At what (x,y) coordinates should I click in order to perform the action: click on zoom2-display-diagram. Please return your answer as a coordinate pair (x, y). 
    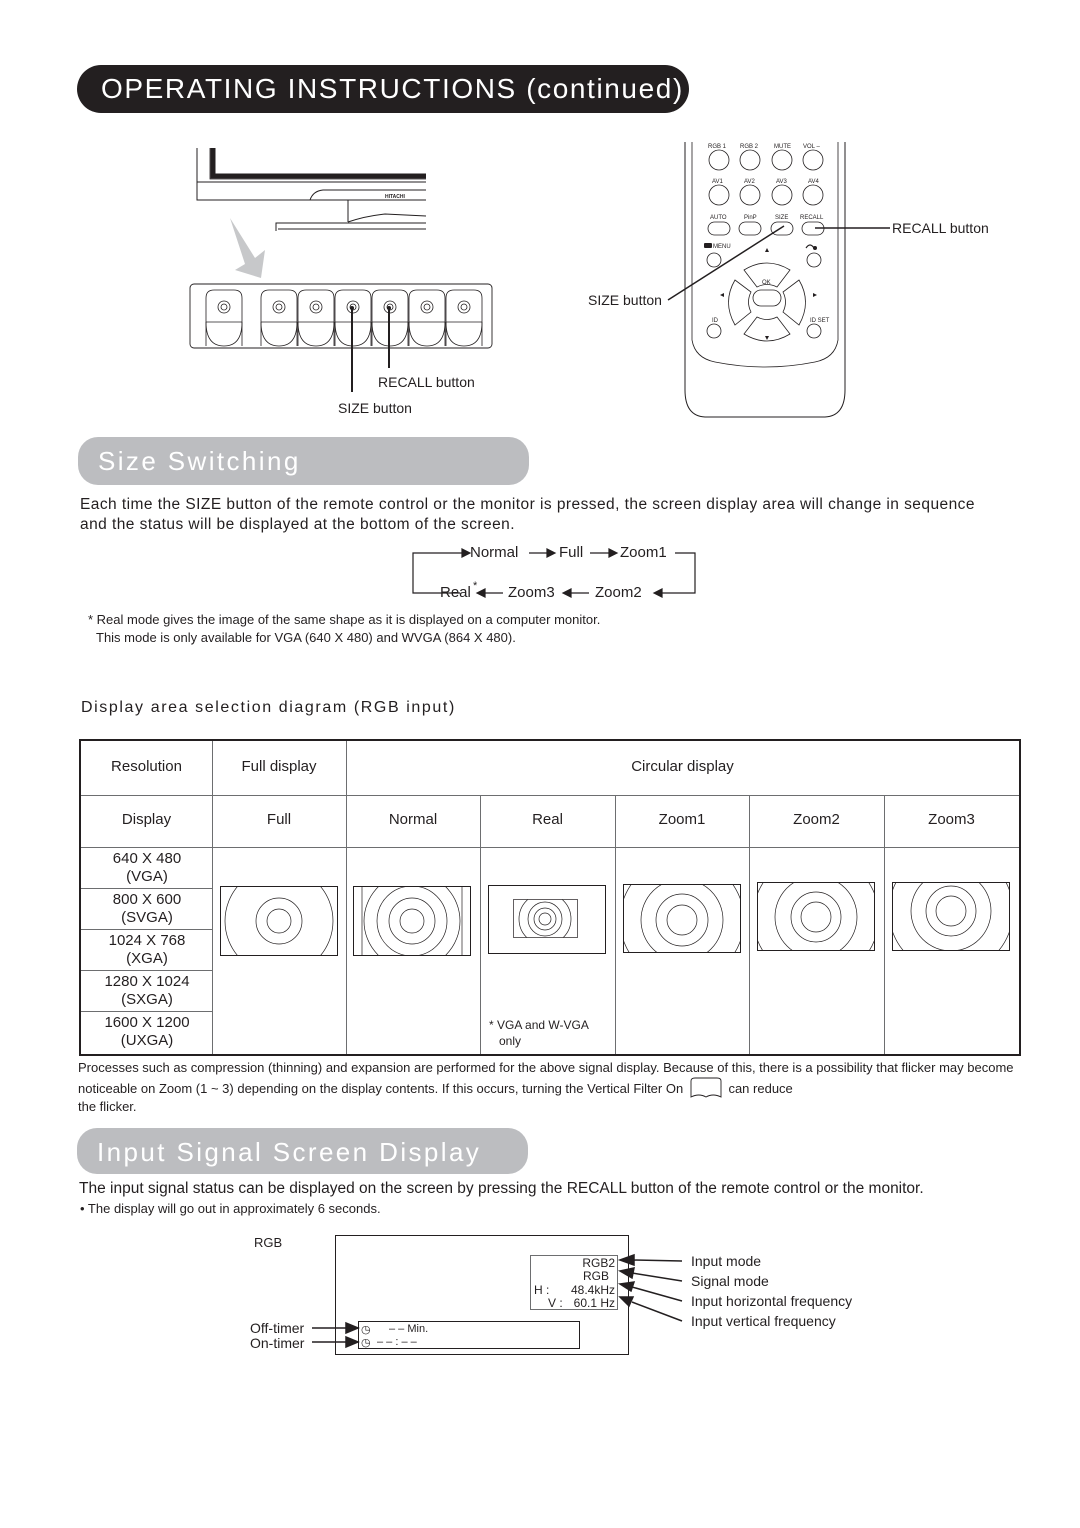
    Looking at the image, I should click on (816, 916).